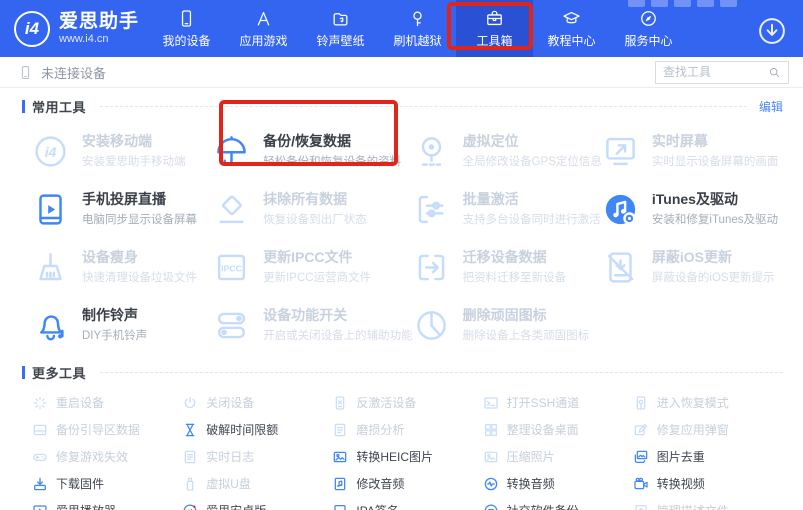 This screenshot has height=510, width=803. What do you see at coordinates (313, 267) in the screenshot?
I see `tool-item: 更新IPCC文件 更新IPCC运营商文件` at bounding box center [313, 267].